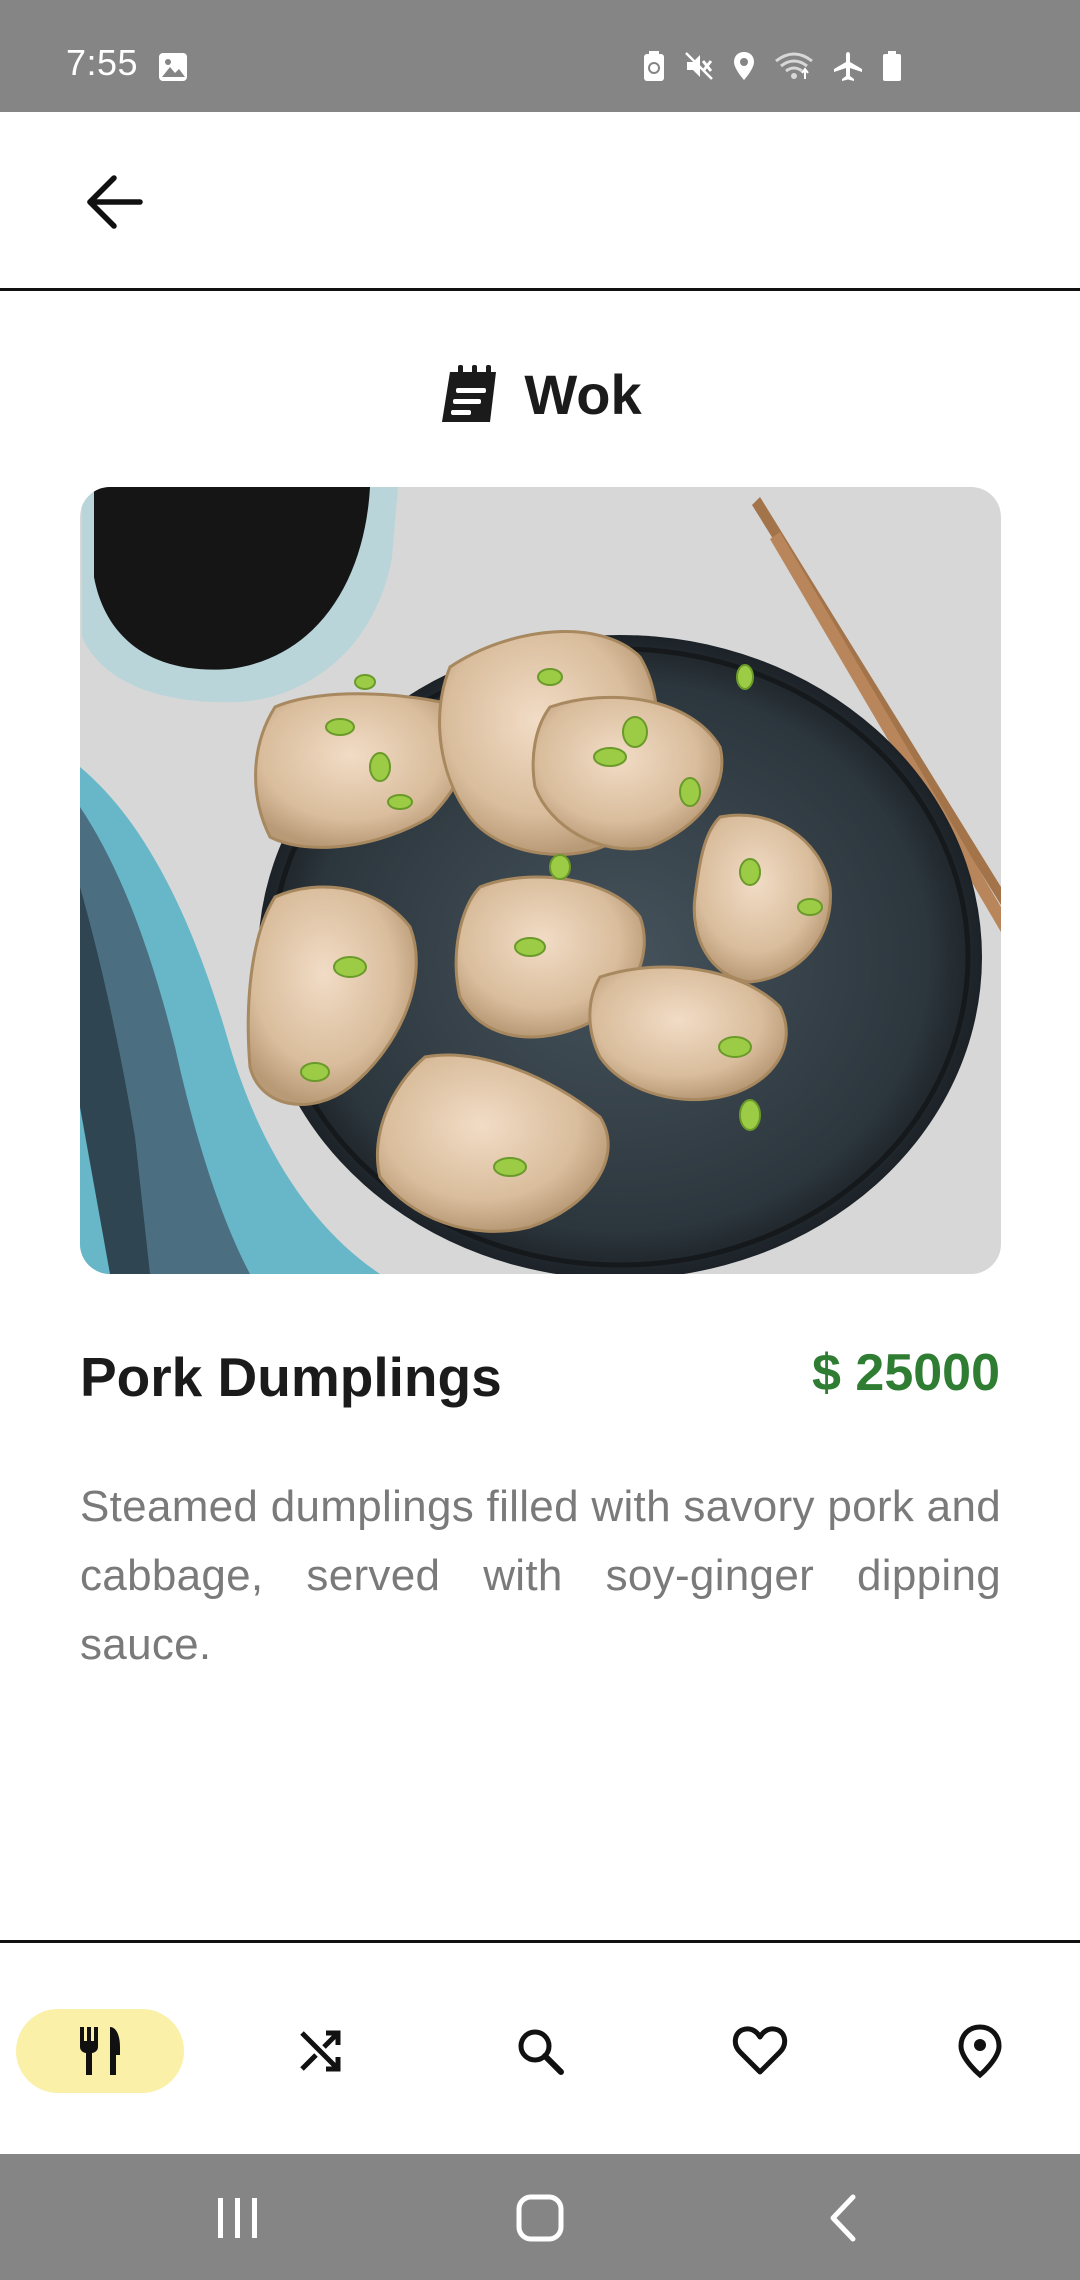  Describe the element at coordinates (892, 66) in the screenshot. I see `battery-icon` at that location.